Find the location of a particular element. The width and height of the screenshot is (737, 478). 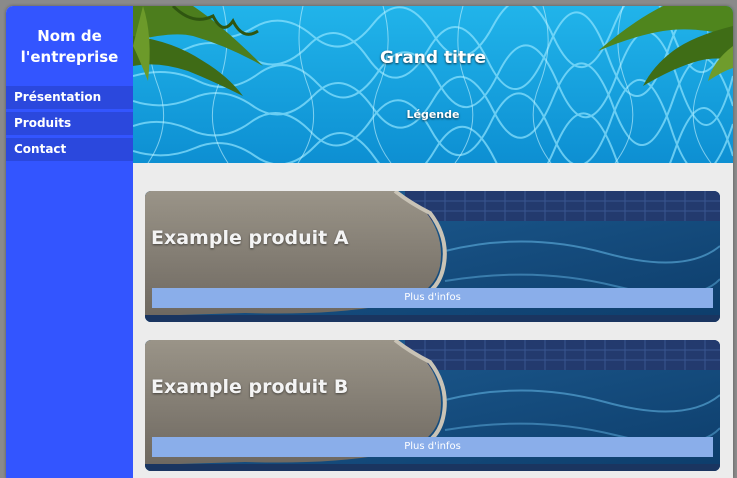

product-title: Example produit B is located at coordinates (250, 387).